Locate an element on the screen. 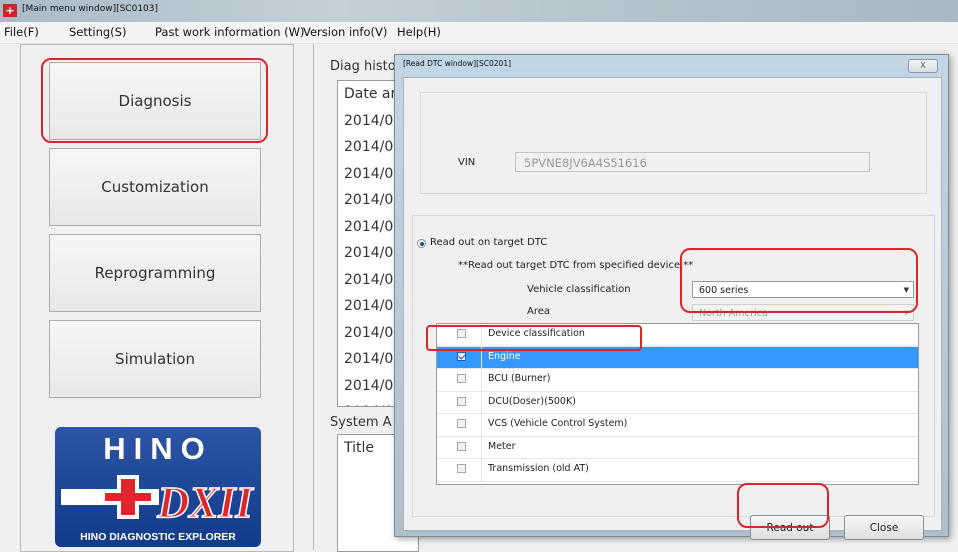  device-label: Meter is located at coordinates (502, 446).